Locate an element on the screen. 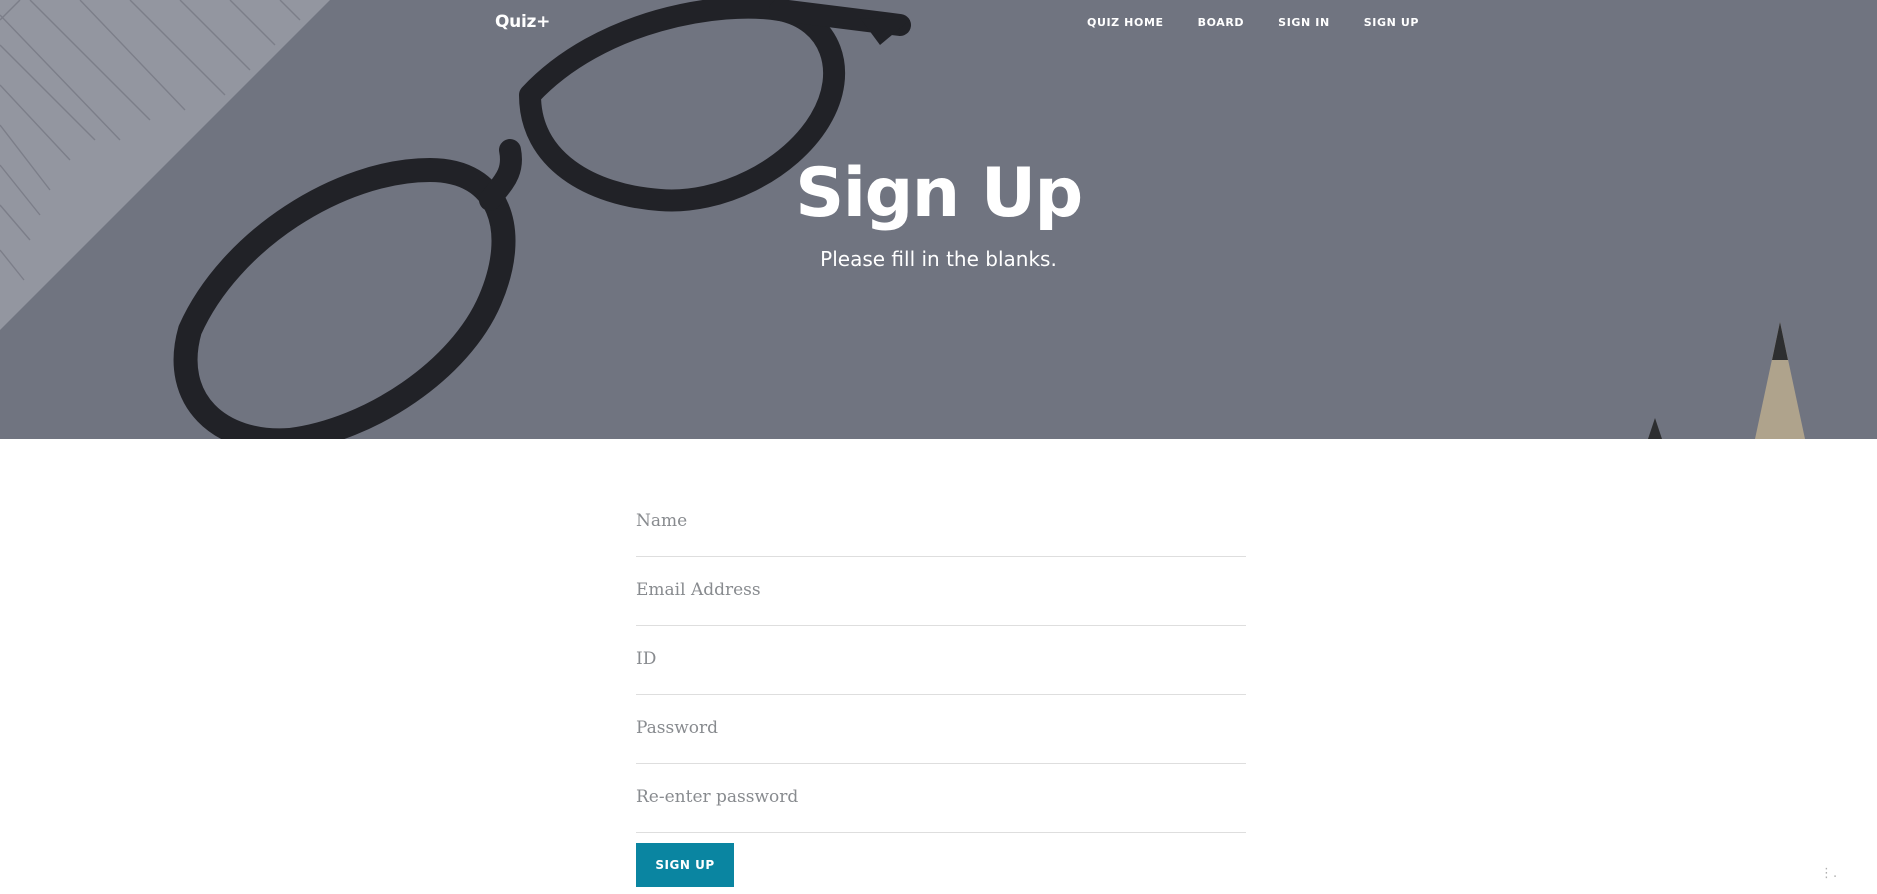 Image resolution: width=1877 pixels, height=894 pixels. nav-link-quiz-home: QUIZ HOME is located at coordinates (1125, 22).